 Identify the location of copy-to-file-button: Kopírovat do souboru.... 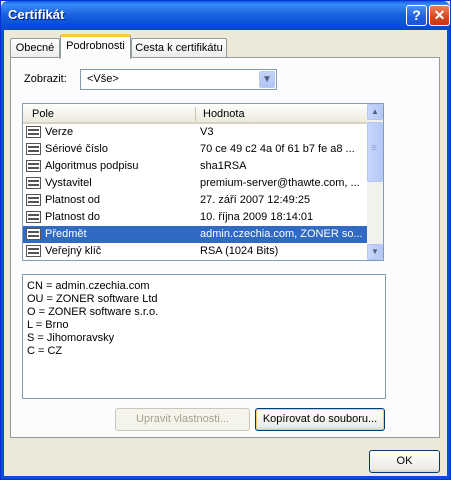
(320, 419).